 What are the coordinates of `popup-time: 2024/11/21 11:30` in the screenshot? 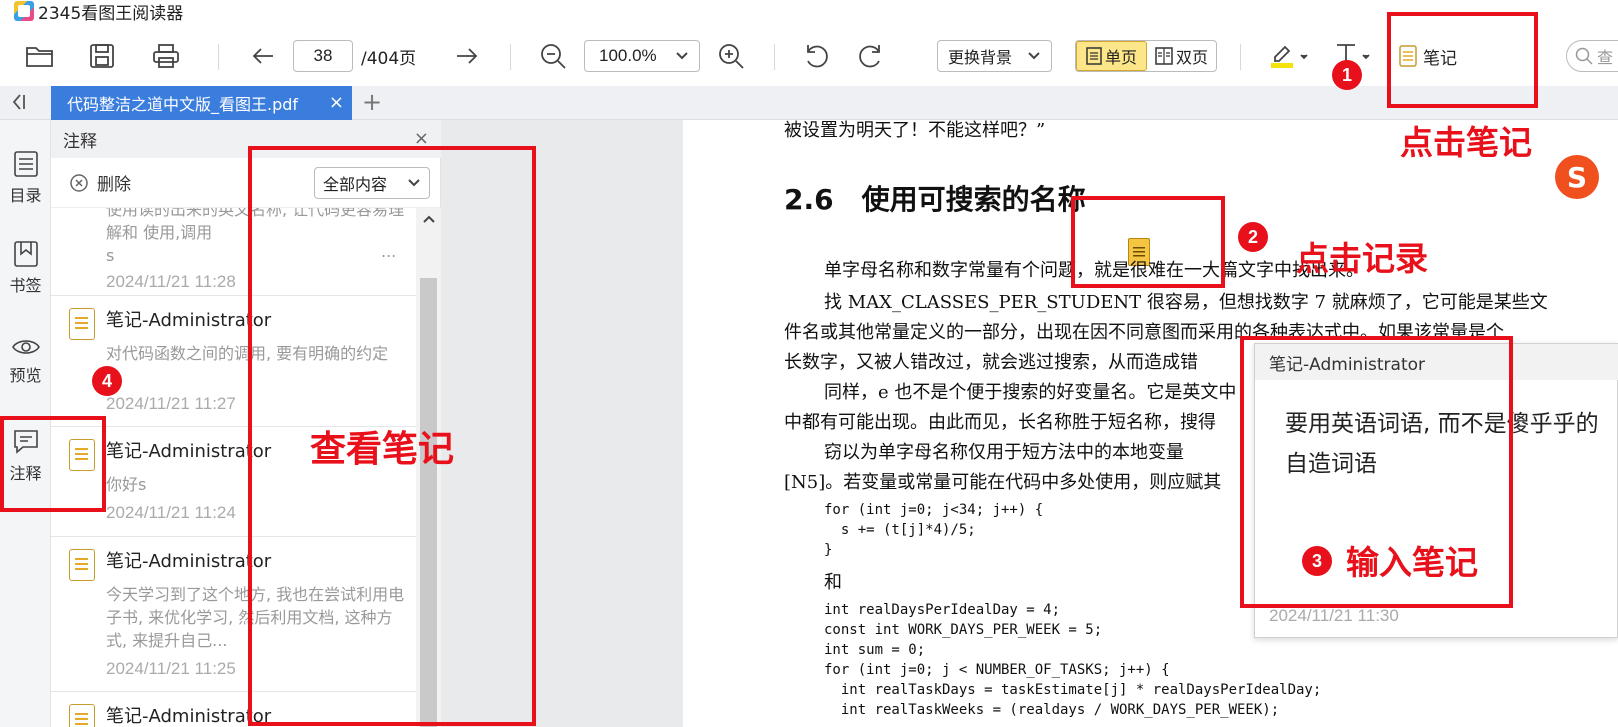 It's located at (1334, 615).